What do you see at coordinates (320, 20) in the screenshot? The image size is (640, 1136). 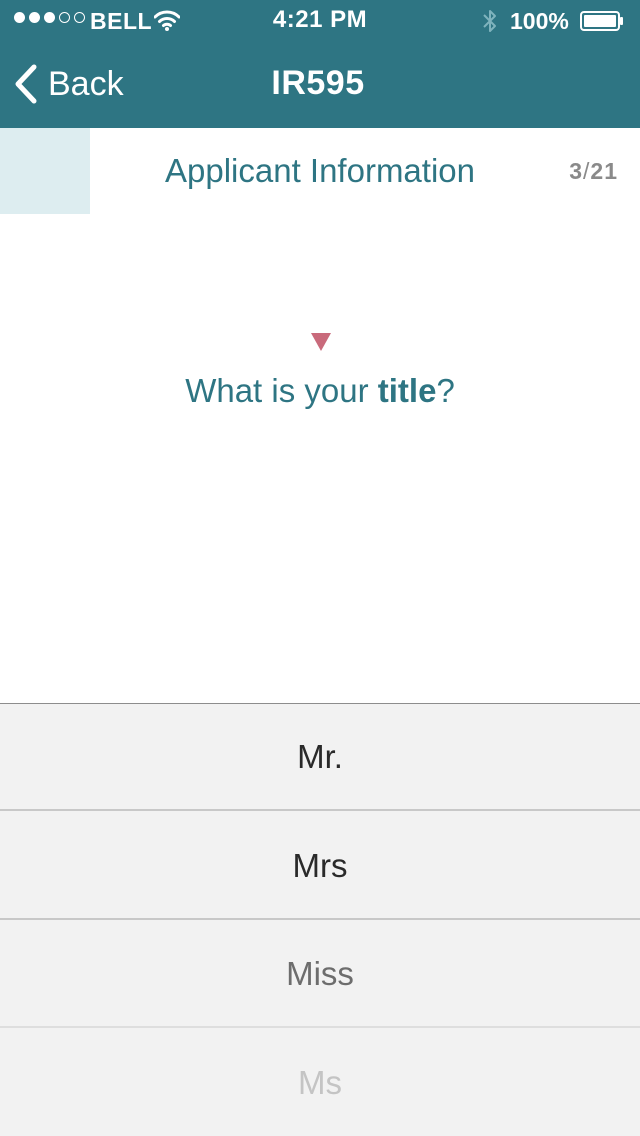 I see `status-bar: BELL 4:21 PM 100%` at bounding box center [320, 20].